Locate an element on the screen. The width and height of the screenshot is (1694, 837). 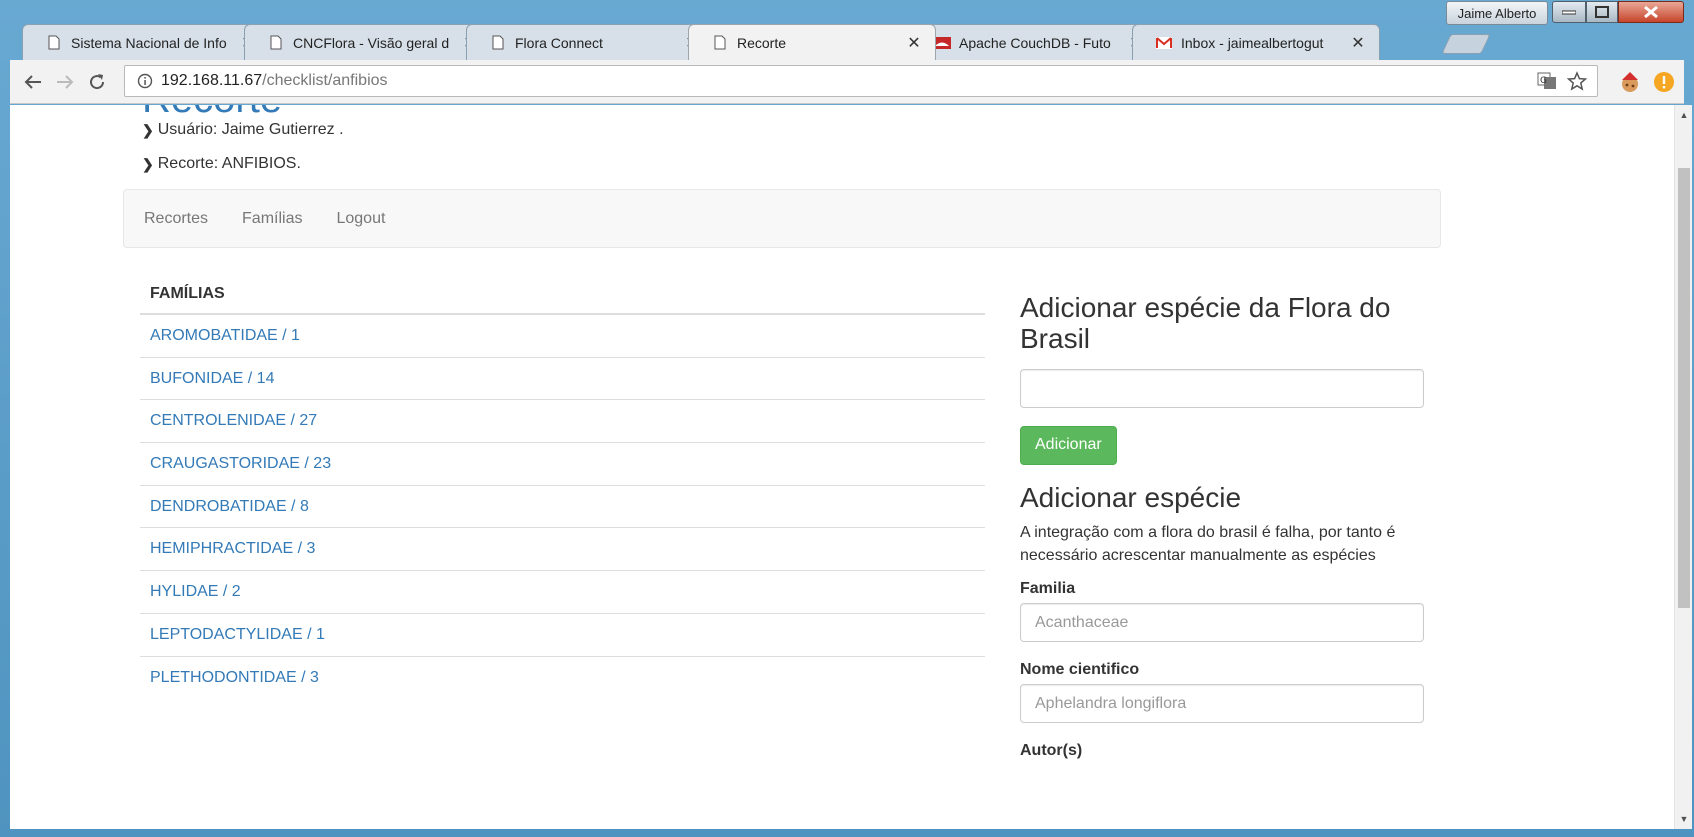
recorte-line: ❯ Recorte: ANFIBIOS. is located at coordinates (221, 164).